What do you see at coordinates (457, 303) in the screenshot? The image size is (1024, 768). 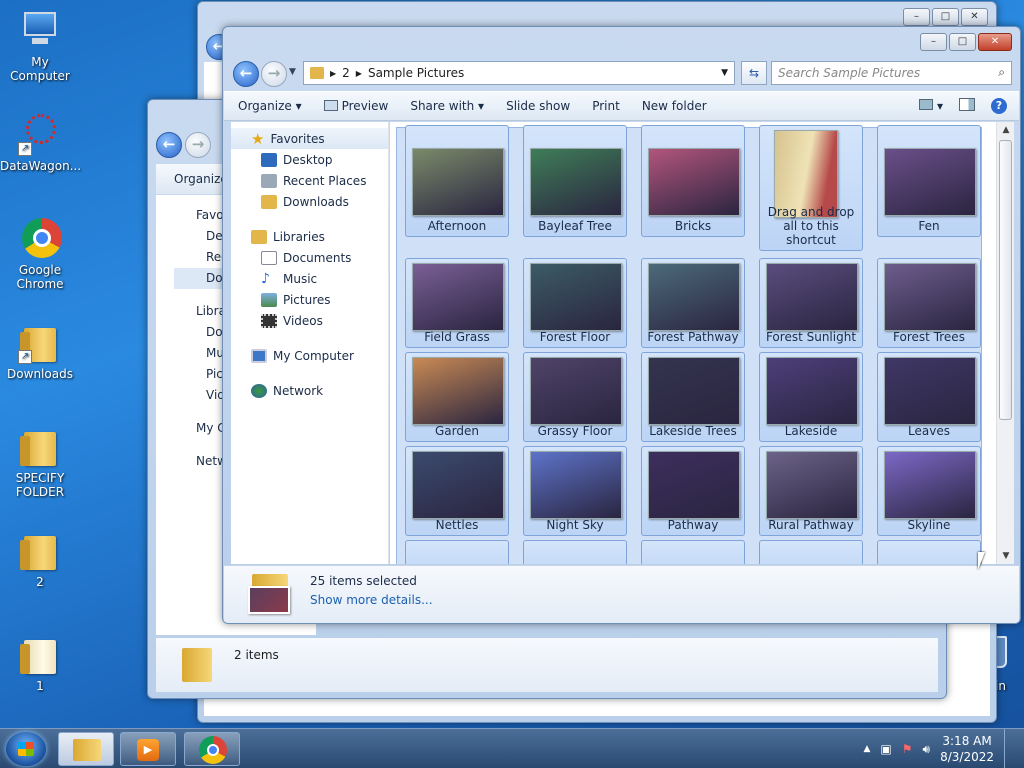 I see `file-item: Field Grass` at bounding box center [457, 303].